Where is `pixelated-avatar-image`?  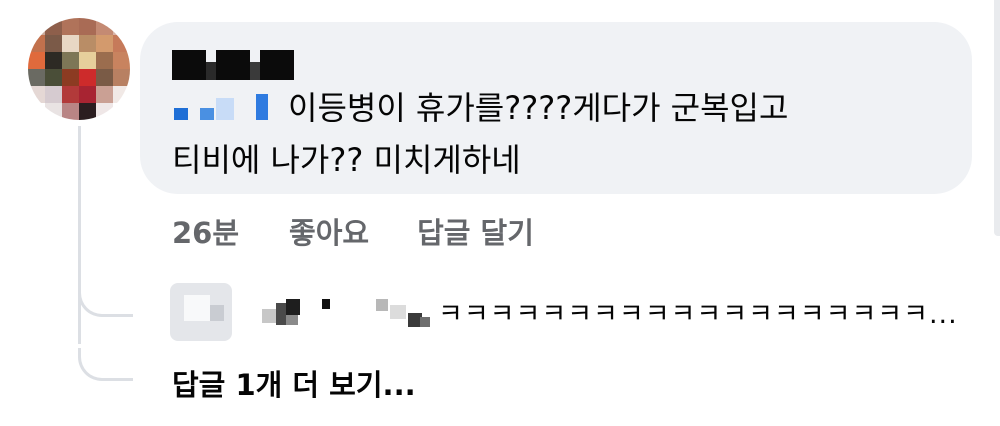 pixelated-avatar-image is located at coordinates (79, 69).